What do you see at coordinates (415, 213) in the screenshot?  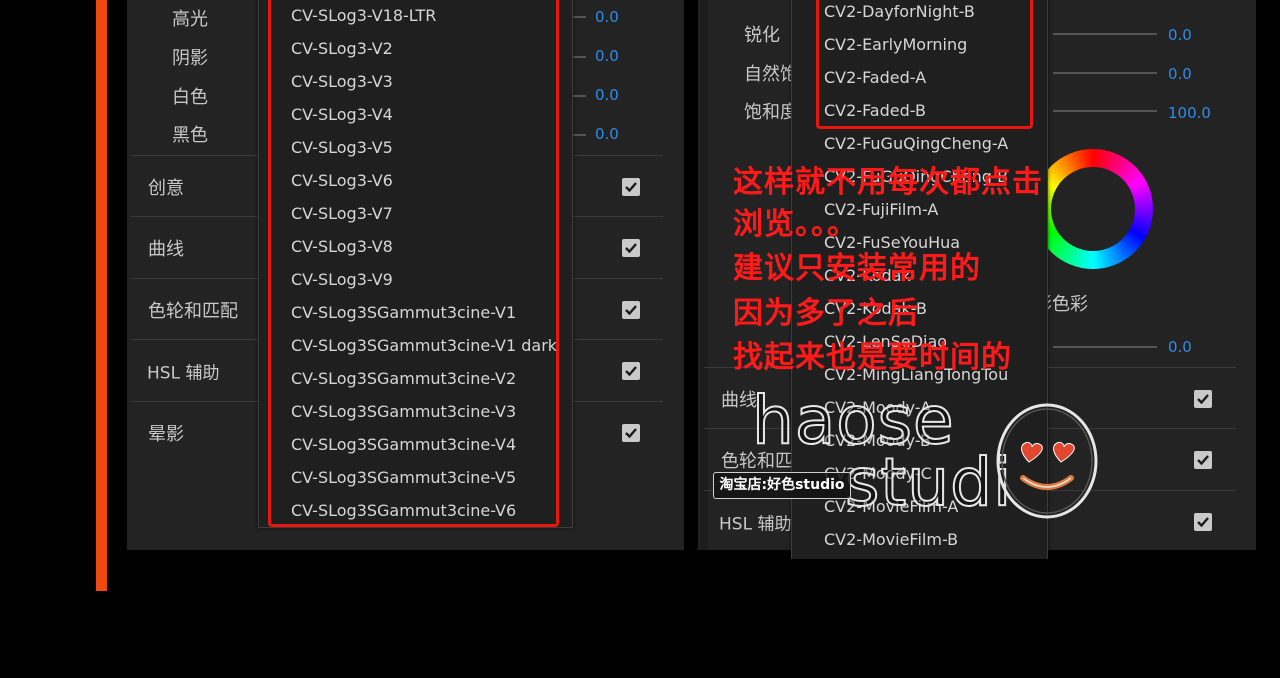 I see `dropdown-item: CV-SLog3-V7` at bounding box center [415, 213].